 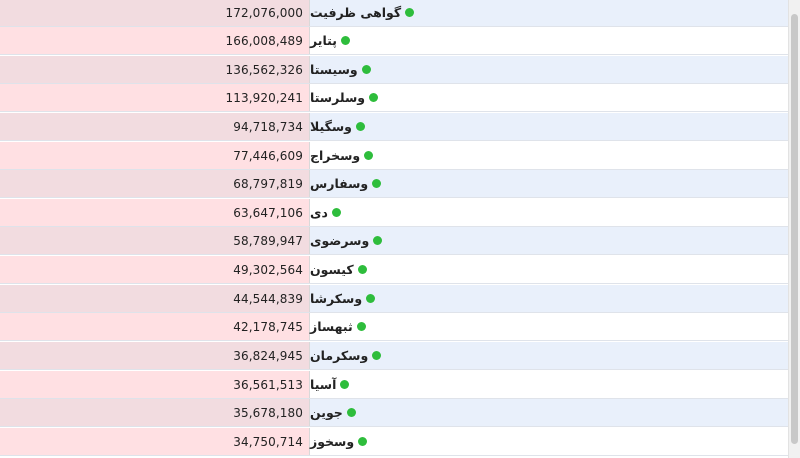 I want to click on value-cell: 42,178,745, so click(x=155, y=326).